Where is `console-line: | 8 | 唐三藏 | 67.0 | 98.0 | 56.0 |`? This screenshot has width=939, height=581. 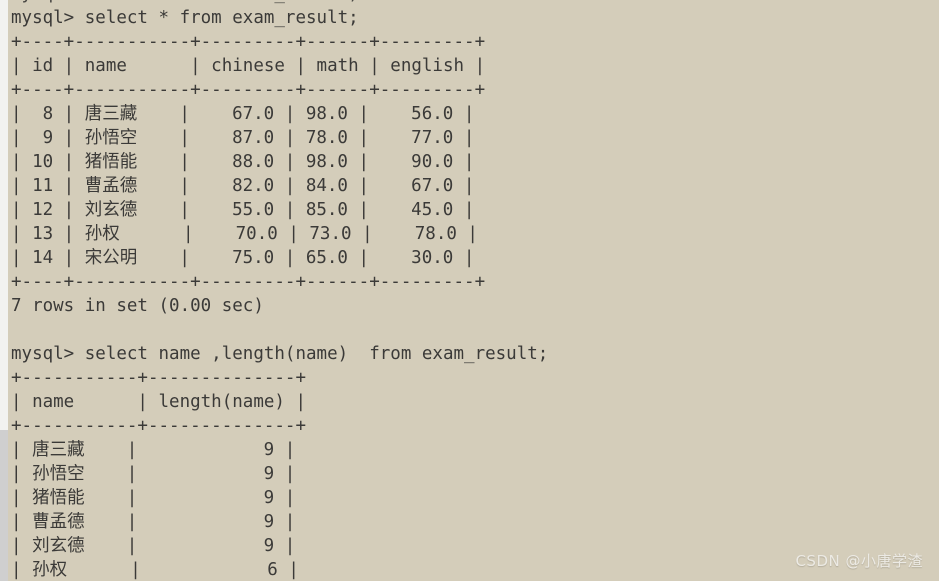
console-line: | 8 | 唐三藏 | 67.0 | 98.0 | 56.0 | is located at coordinates (243, 114).